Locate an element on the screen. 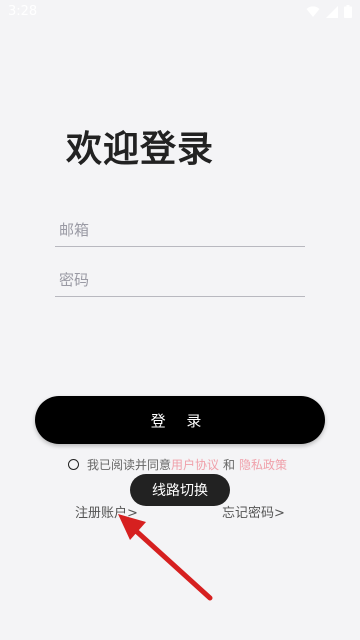 The width and height of the screenshot is (360, 640). wifi-icon is located at coordinates (313, 13).